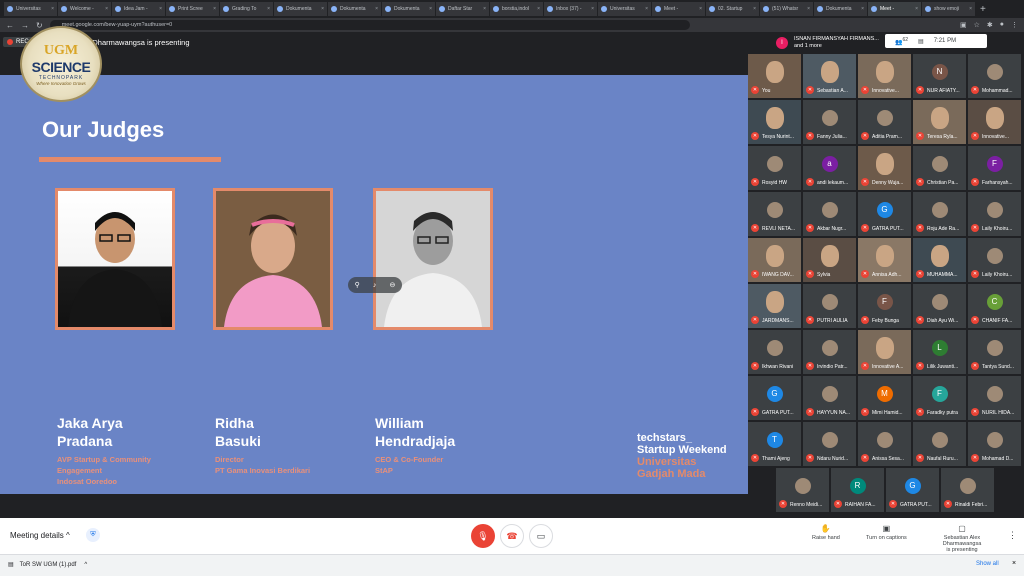  Describe the element at coordinates (463, 9) in the screenshot. I see `browser-tab: Daftar Star ×` at that location.